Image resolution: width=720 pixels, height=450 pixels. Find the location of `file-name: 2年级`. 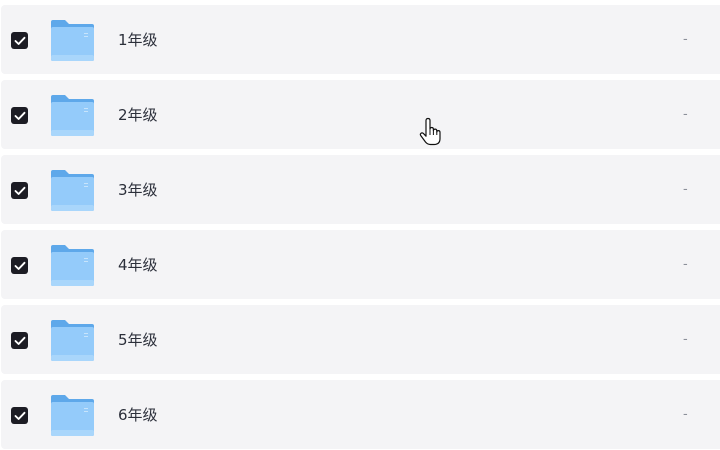

file-name: 2年级 is located at coordinates (138, 115).